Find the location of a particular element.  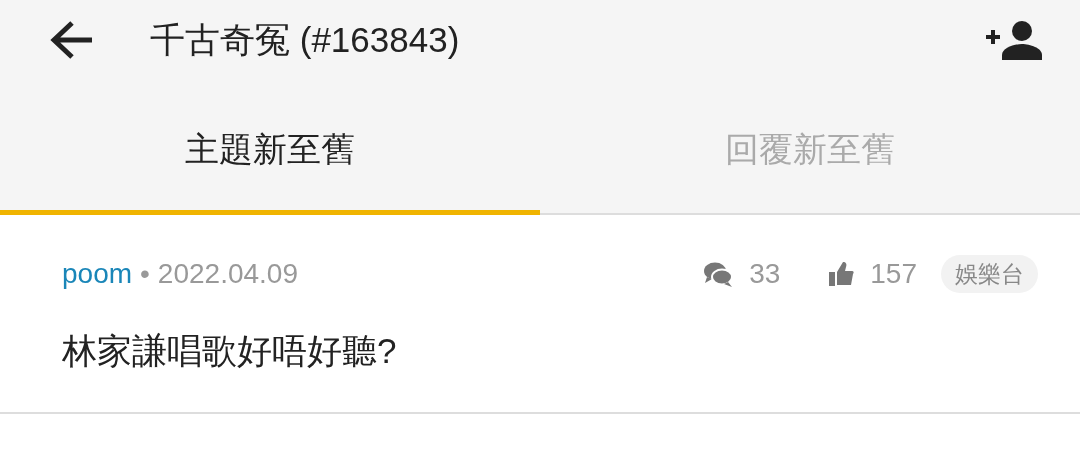

reply-count: 33 is located at coordinates (765, 274).